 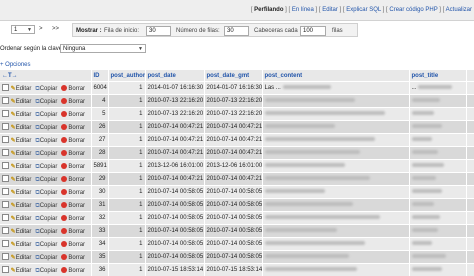 I want to click on cell-id: 5, so click(x=99, y=114).